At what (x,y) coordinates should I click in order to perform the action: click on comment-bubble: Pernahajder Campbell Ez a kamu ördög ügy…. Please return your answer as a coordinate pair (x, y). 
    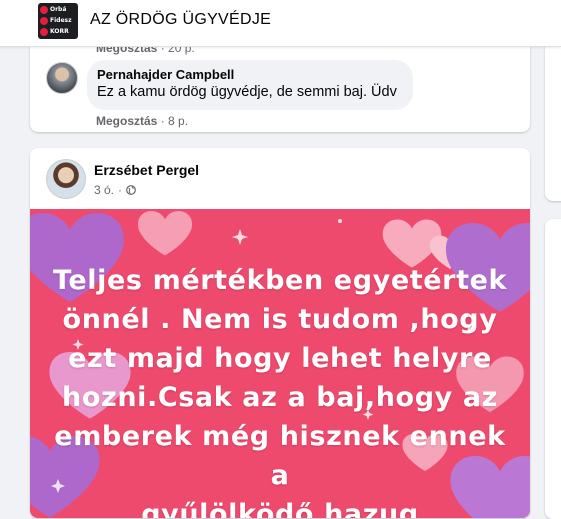
    Looking at the image, I should click on (250, 85).